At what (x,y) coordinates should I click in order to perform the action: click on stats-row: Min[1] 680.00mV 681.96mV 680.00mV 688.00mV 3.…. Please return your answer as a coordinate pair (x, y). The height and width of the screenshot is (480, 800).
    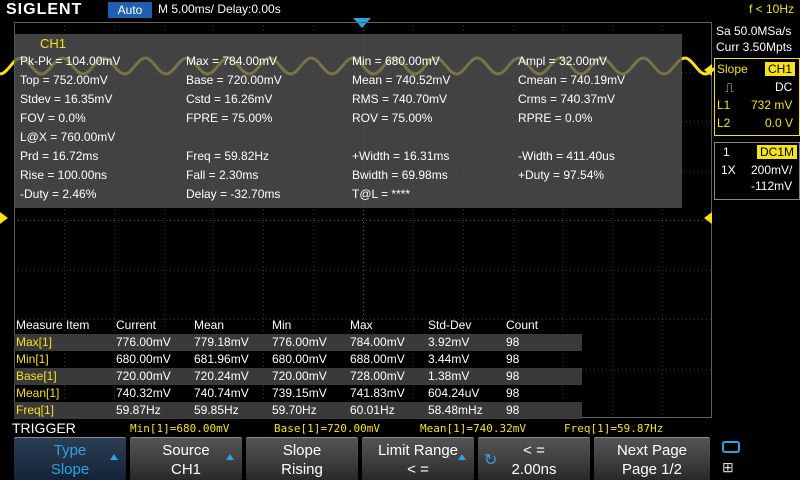
    Looking at the image, I should click on (298, 359).